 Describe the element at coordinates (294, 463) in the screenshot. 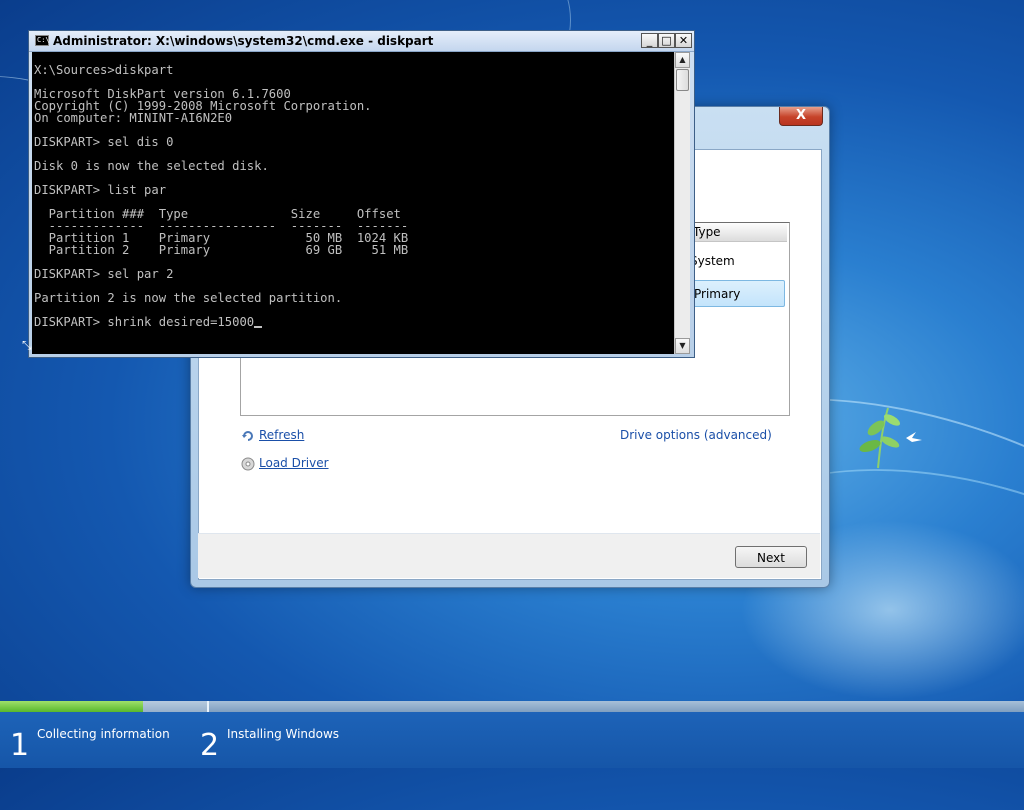

I see `load-driver-label: Load Driver` at that location.